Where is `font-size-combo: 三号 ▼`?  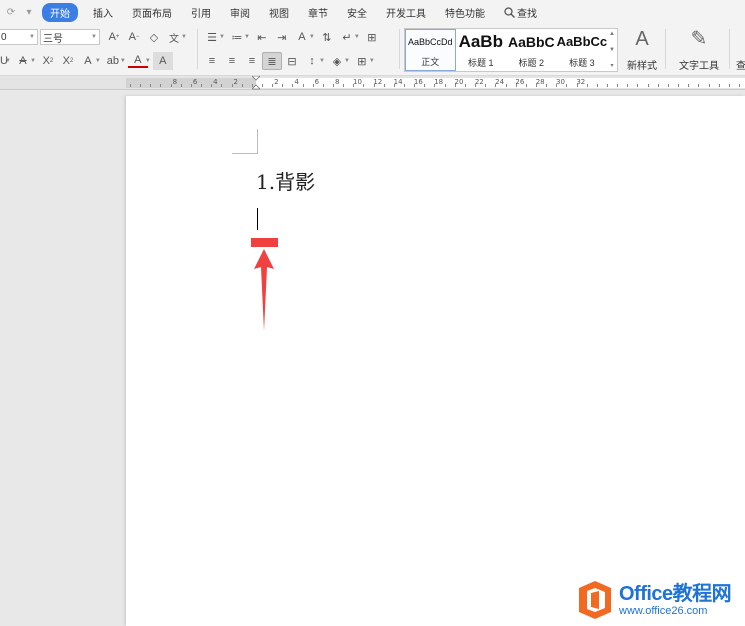
font-size-combo: 三号 ▼ is located at coordinates (70, 37).